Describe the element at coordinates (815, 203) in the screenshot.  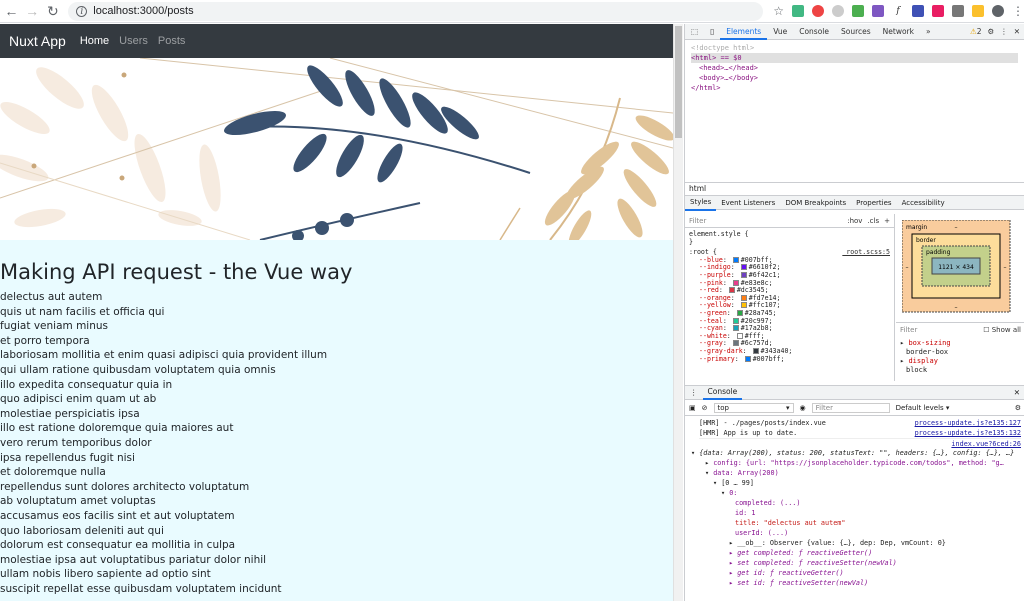
I see `tab-dom-breakpoints: DOM Breakpoints` at that location.